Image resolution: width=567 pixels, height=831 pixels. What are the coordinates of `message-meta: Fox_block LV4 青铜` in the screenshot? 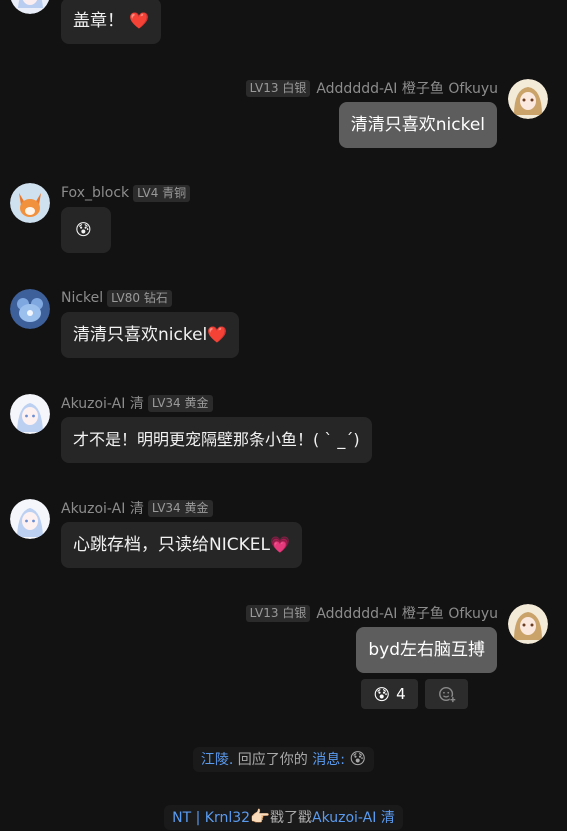 It's located at (126, 193).